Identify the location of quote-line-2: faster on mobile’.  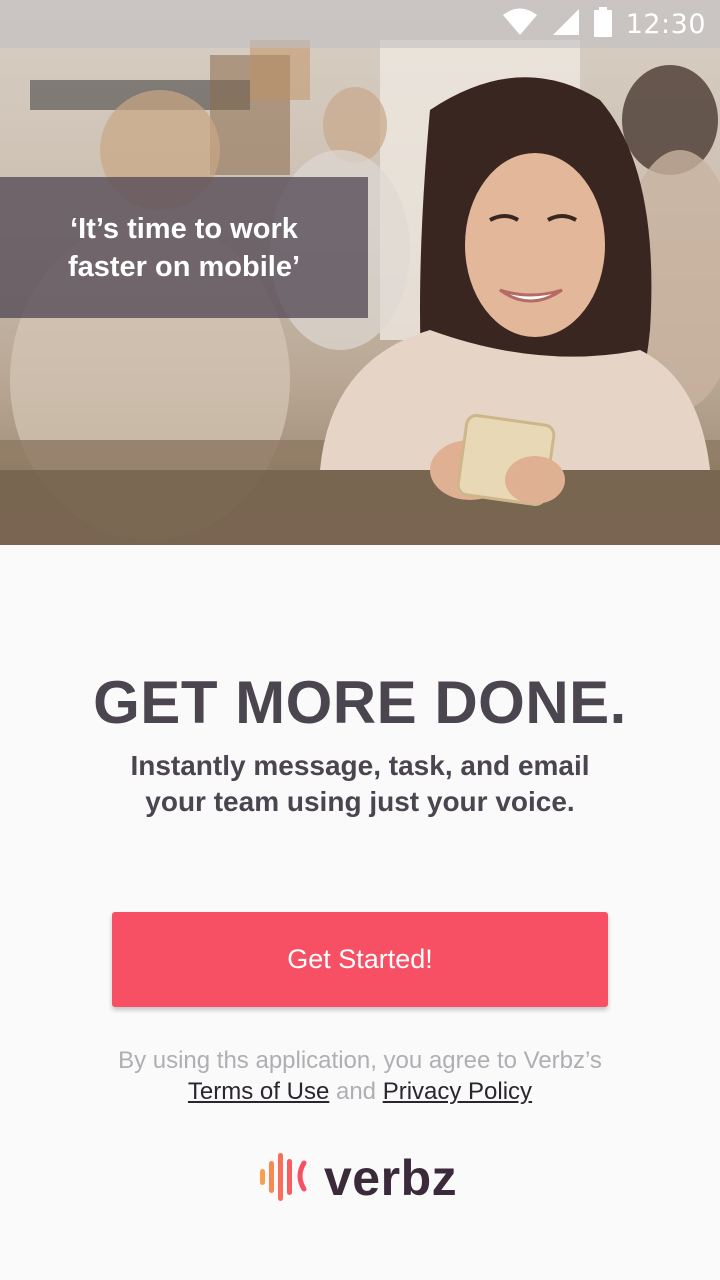
(184, 266).